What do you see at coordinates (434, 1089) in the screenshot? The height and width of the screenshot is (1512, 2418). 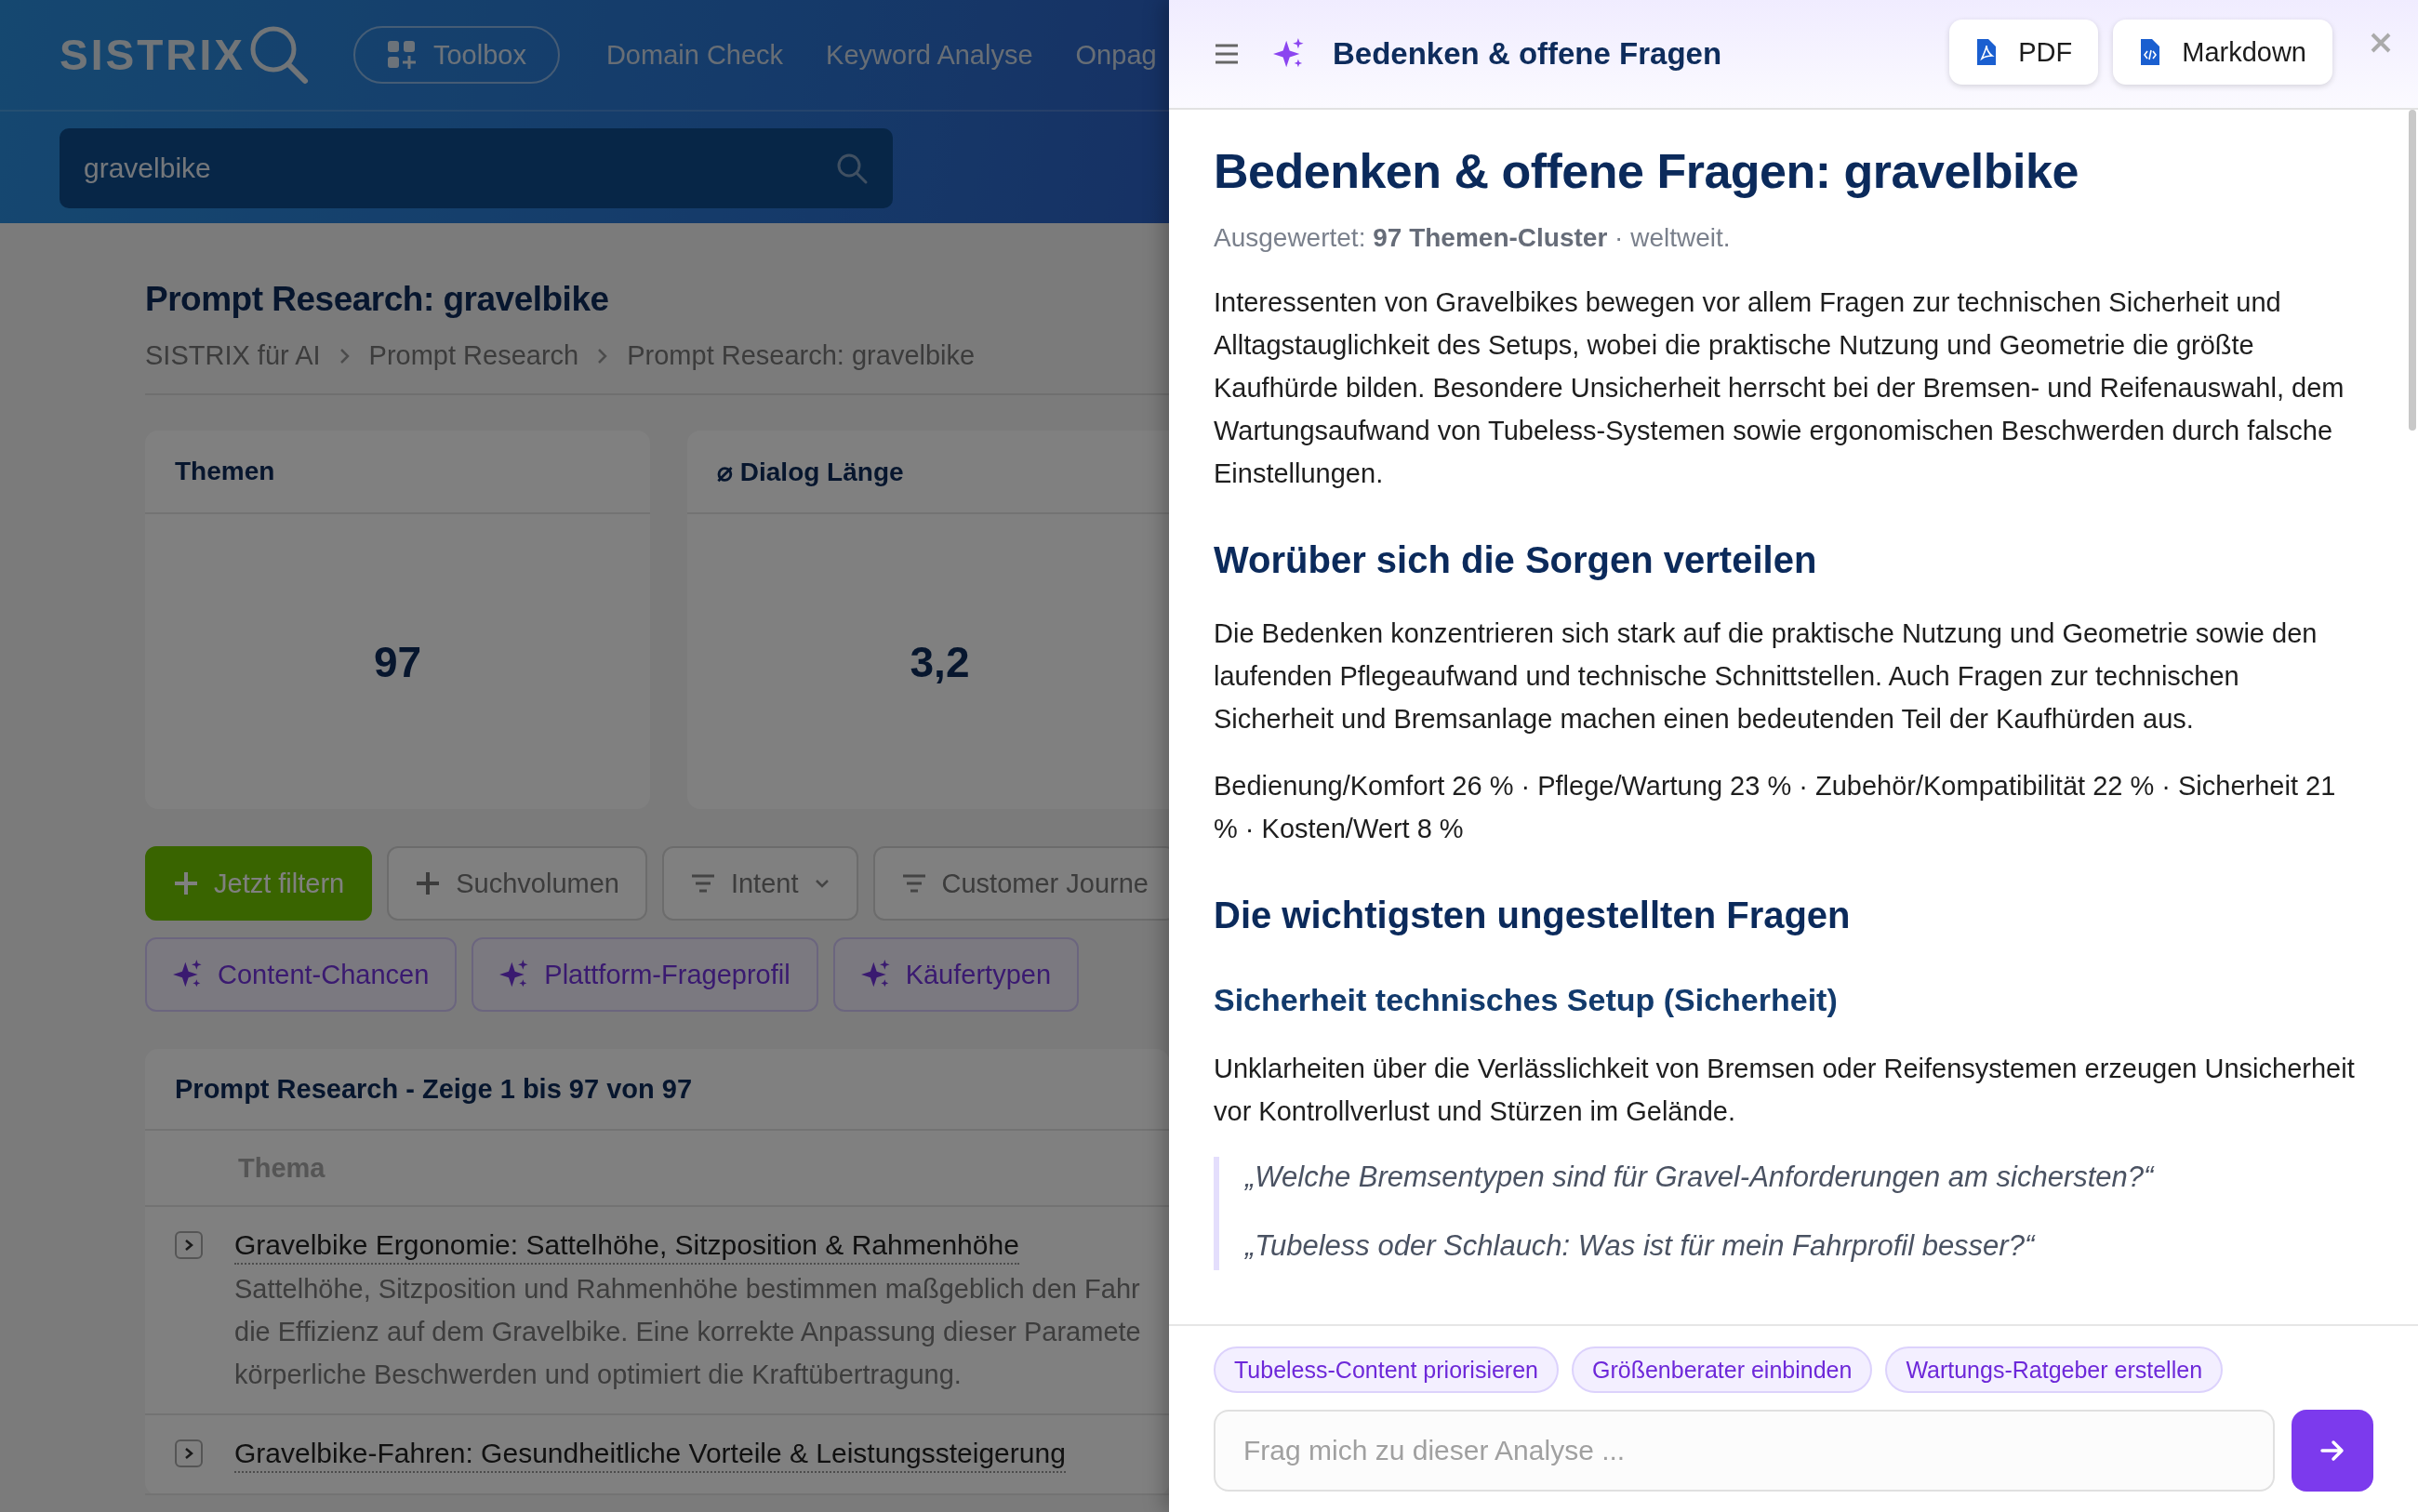 I see `table-title: Prompt Research - Zeige 1 bis 97 von 97` at bounding box center [434, 1089].